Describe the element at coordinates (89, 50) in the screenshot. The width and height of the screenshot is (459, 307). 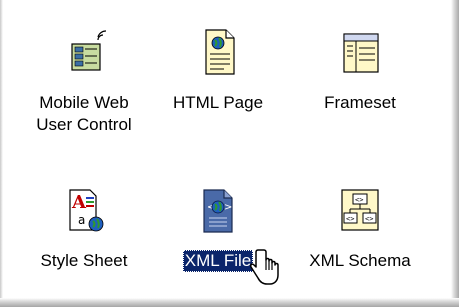
I see `mobile-web-user-control-icon` at that location.